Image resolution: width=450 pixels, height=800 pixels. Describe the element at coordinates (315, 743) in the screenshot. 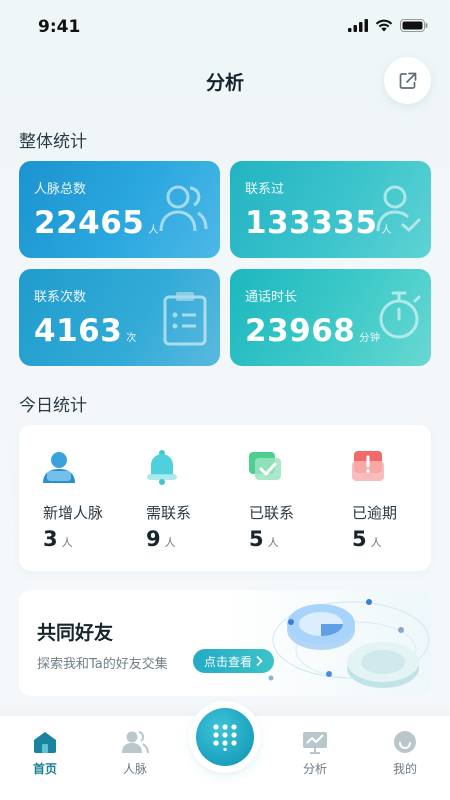

I see `analysis-icon` at that location.